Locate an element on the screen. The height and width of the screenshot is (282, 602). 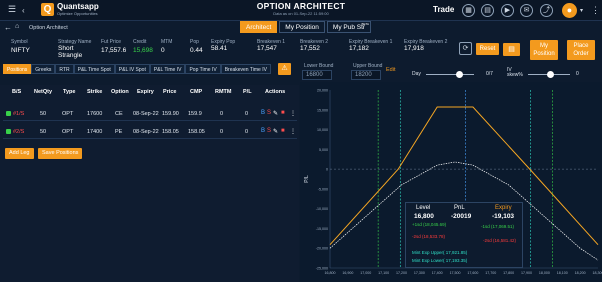
home-icon: ⌂ is located at coordinates (17, 26).